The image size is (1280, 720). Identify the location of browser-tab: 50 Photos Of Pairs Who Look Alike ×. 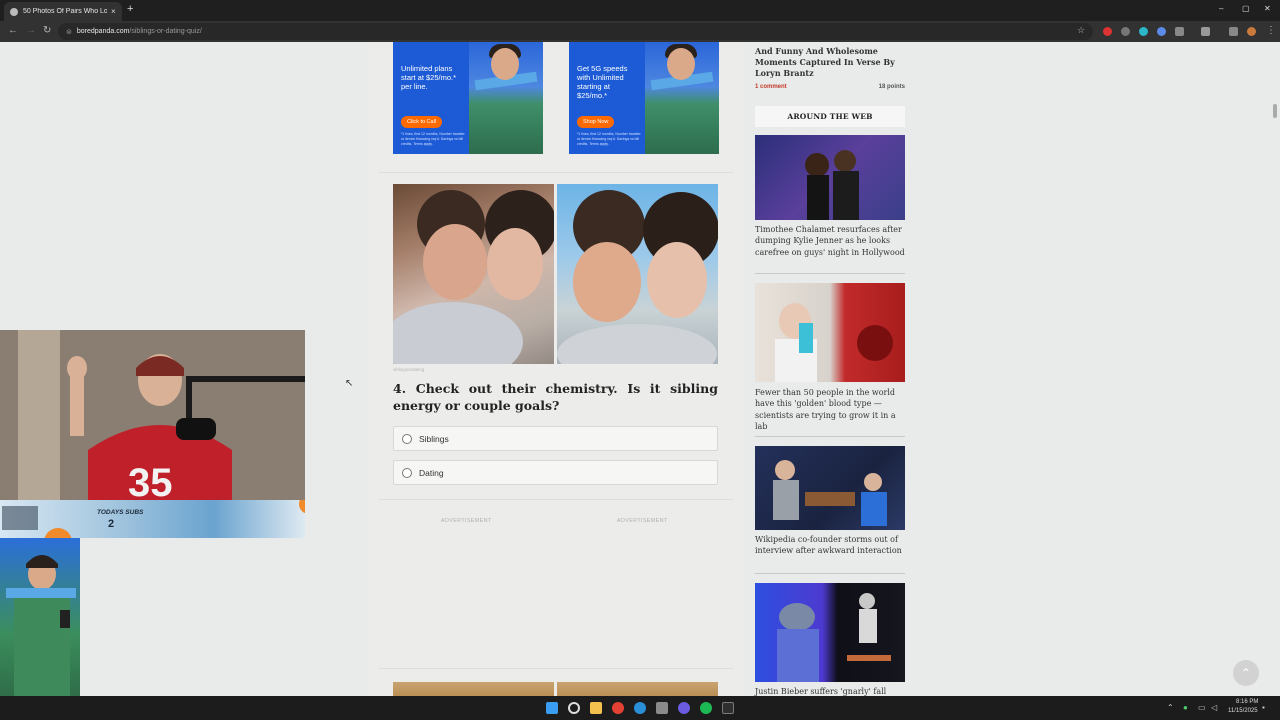
(63, 11).